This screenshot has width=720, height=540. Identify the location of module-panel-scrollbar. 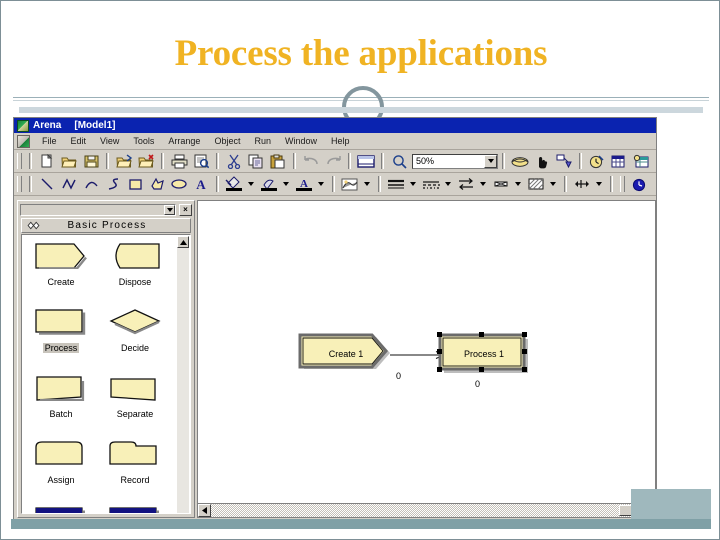
(183, 374).